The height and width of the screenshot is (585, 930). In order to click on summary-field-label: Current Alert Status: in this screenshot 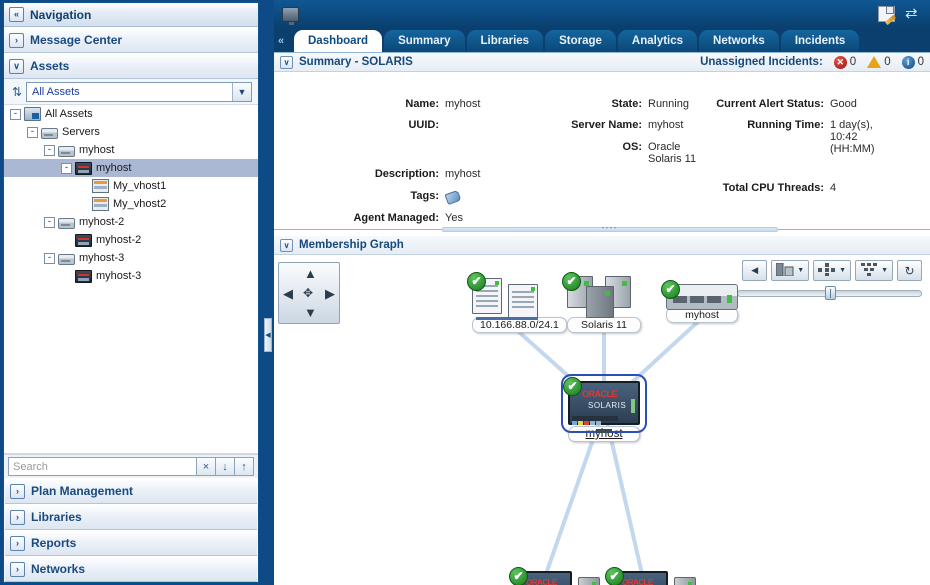, I will do `click(770, 104)`.